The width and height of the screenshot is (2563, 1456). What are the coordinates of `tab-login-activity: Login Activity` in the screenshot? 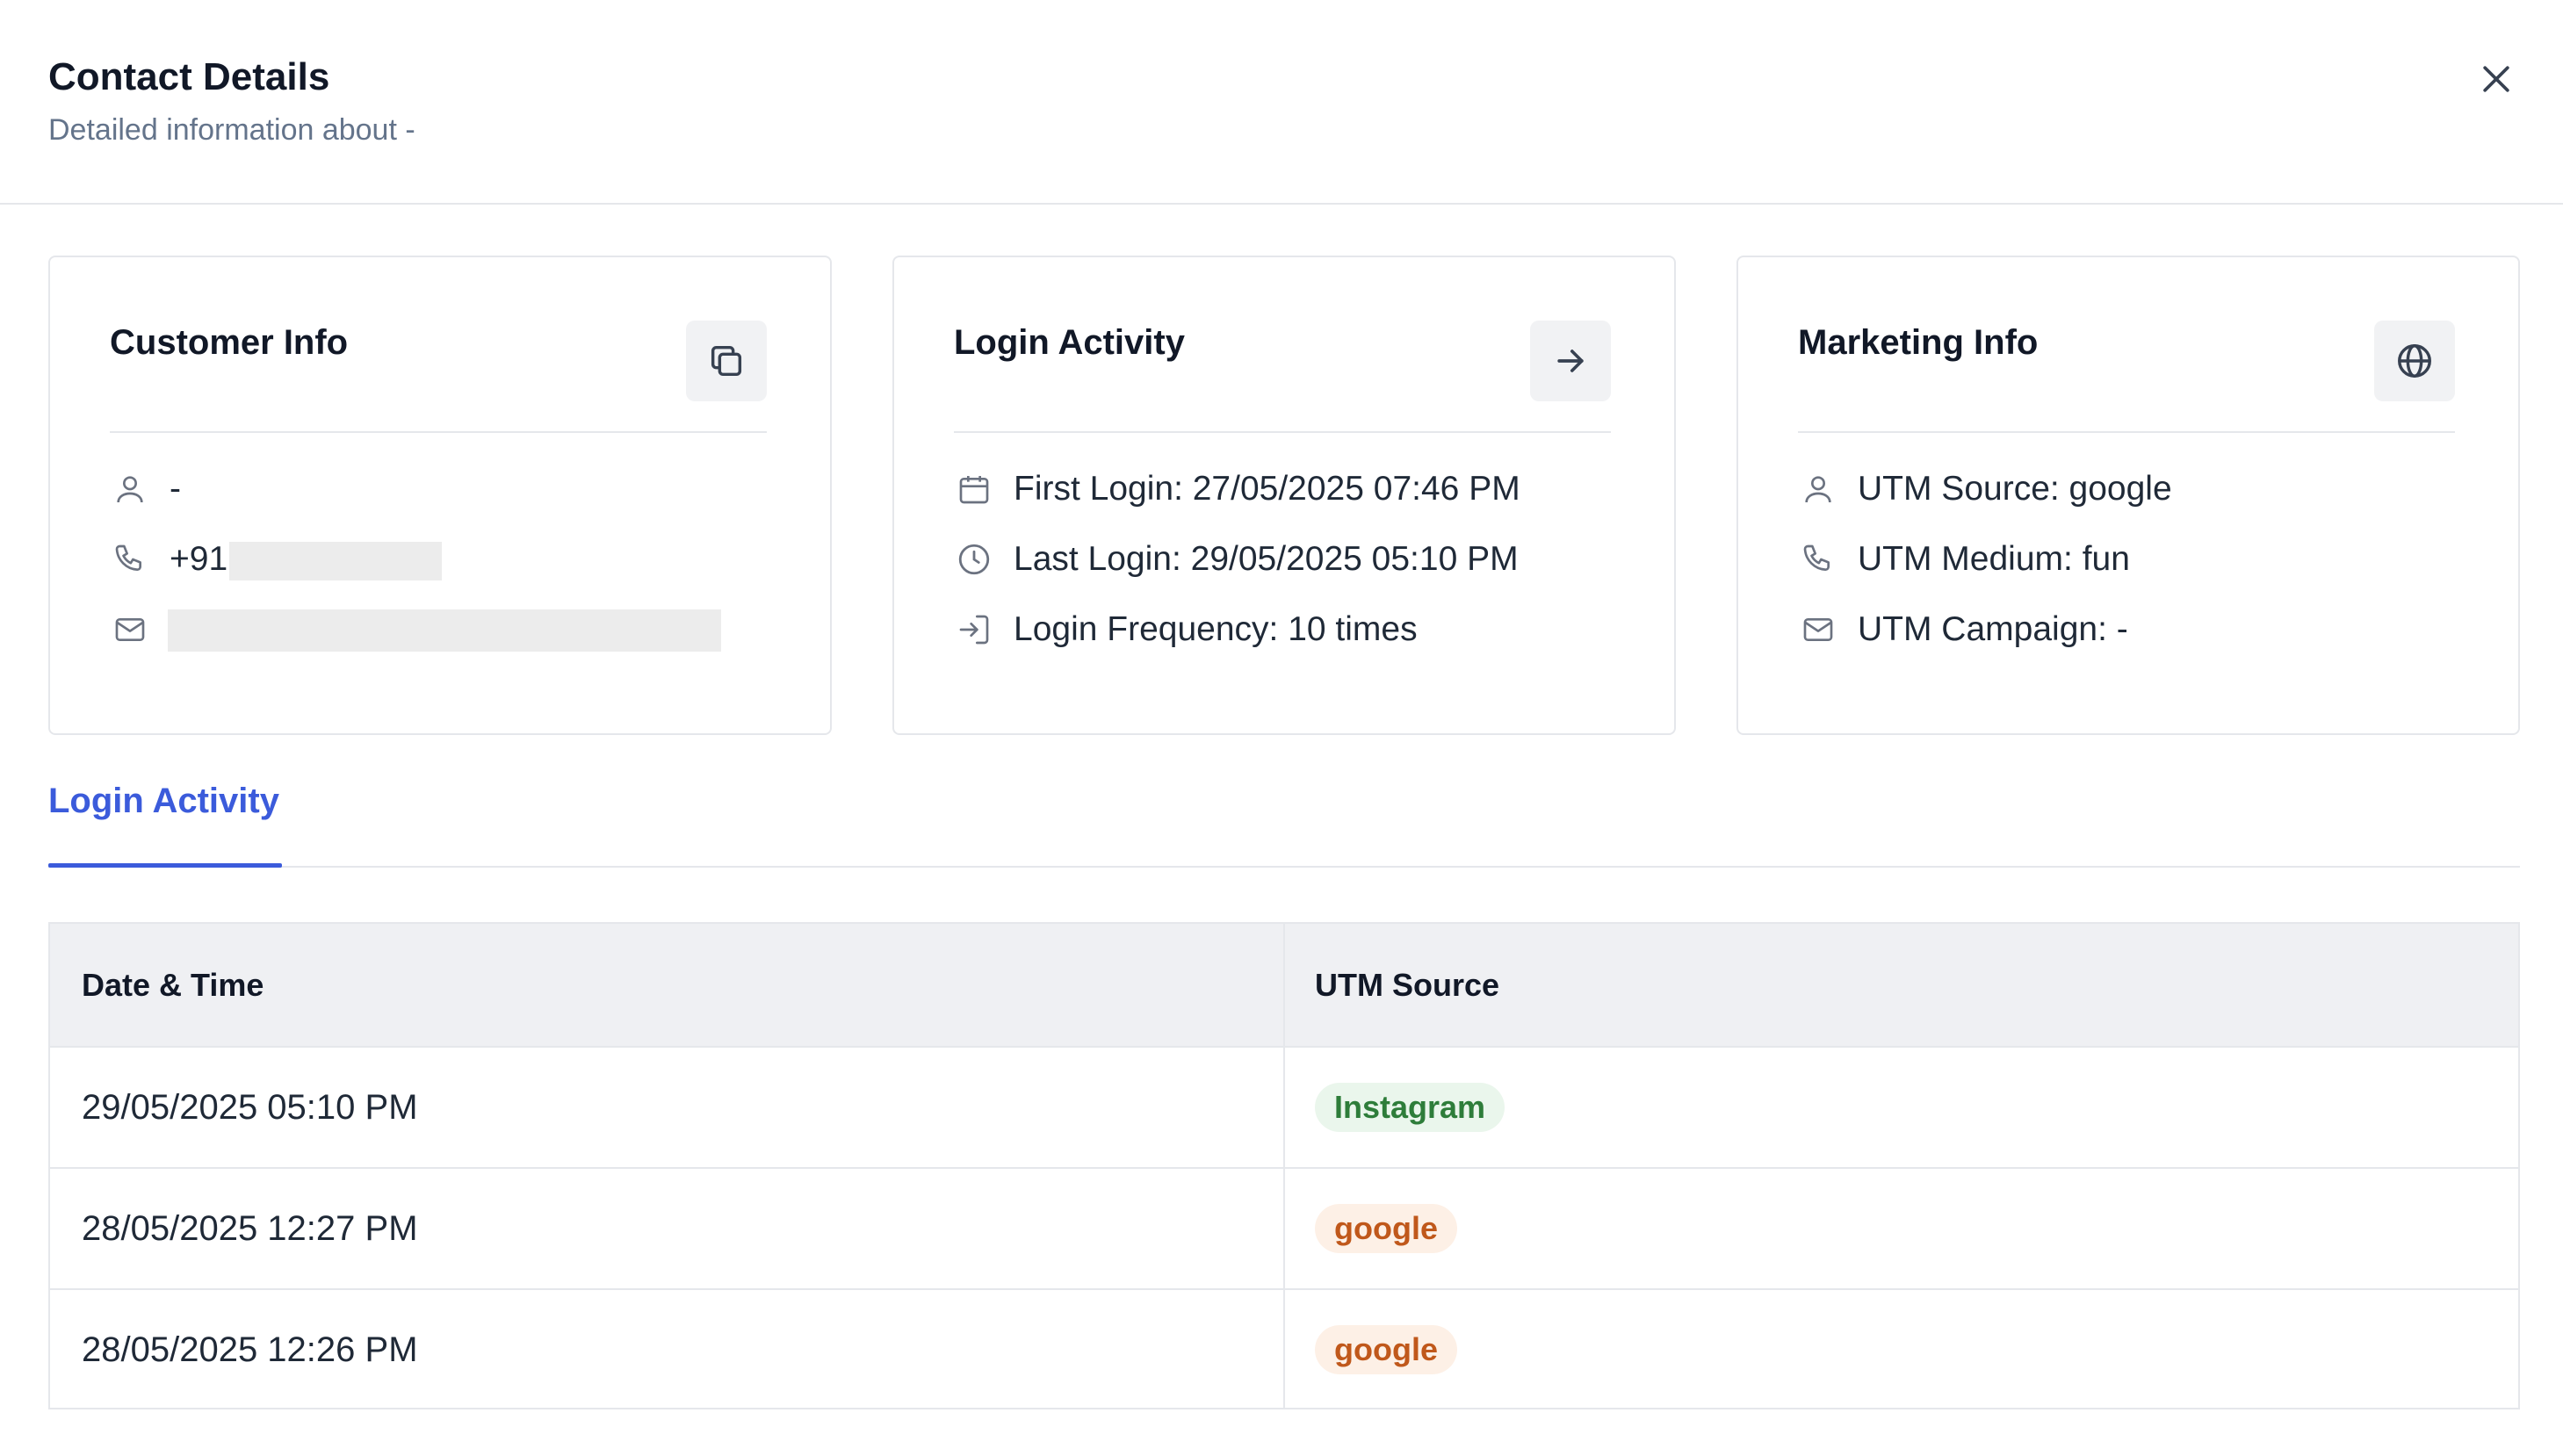 It's located at (164, 822).